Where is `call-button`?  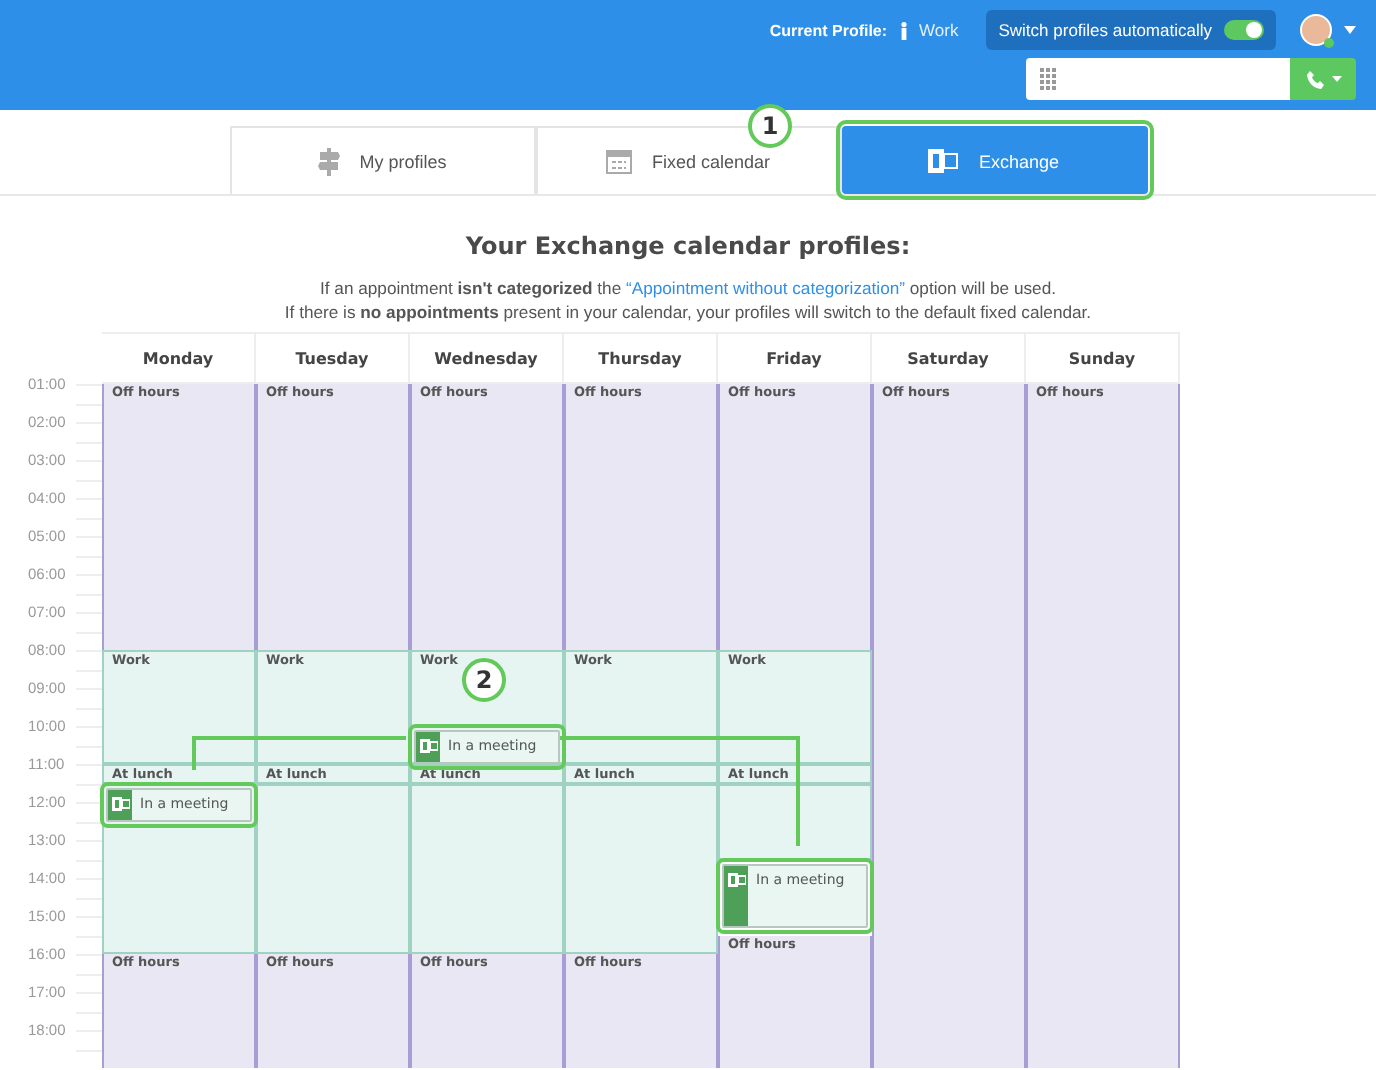 call-button is located at coordinates (1323, 79).